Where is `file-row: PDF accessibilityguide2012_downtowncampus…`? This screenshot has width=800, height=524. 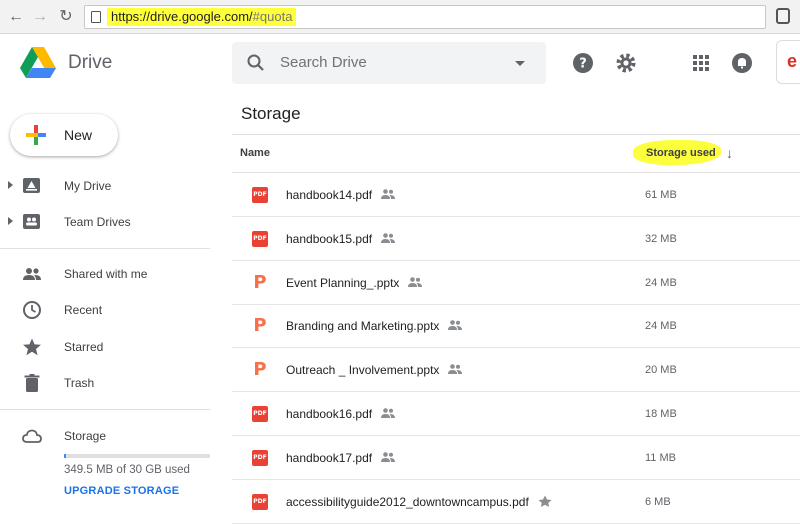
file-row: PDF accessibilityguide2012_downtowncampus… is located at coordinates (516, 502).